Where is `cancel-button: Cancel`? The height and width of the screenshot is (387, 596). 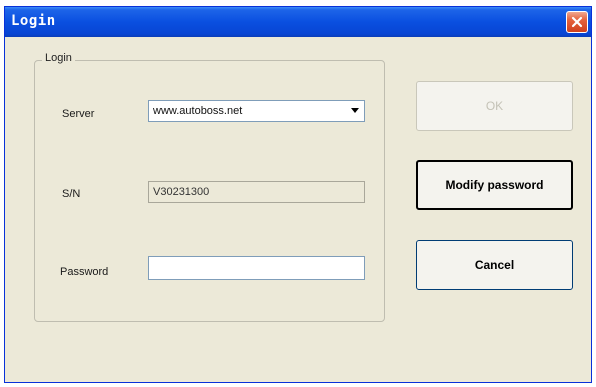 cancel-button: Cancel is located at coordinates (494, 265).